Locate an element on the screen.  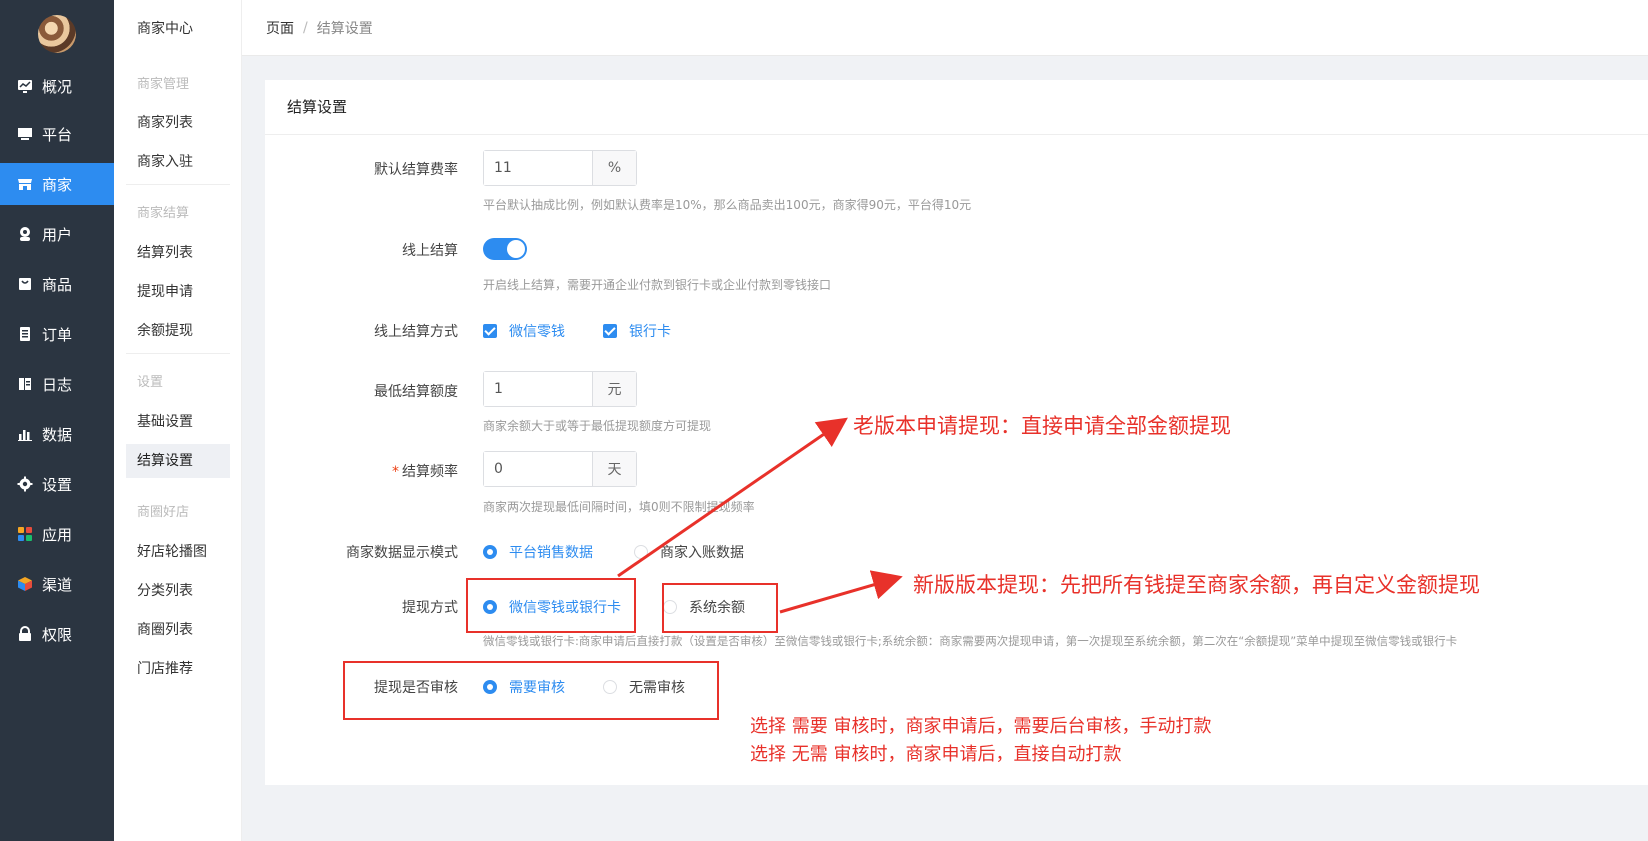
checkbox-label: 微信零钱 is located at coordinates (537, 332).